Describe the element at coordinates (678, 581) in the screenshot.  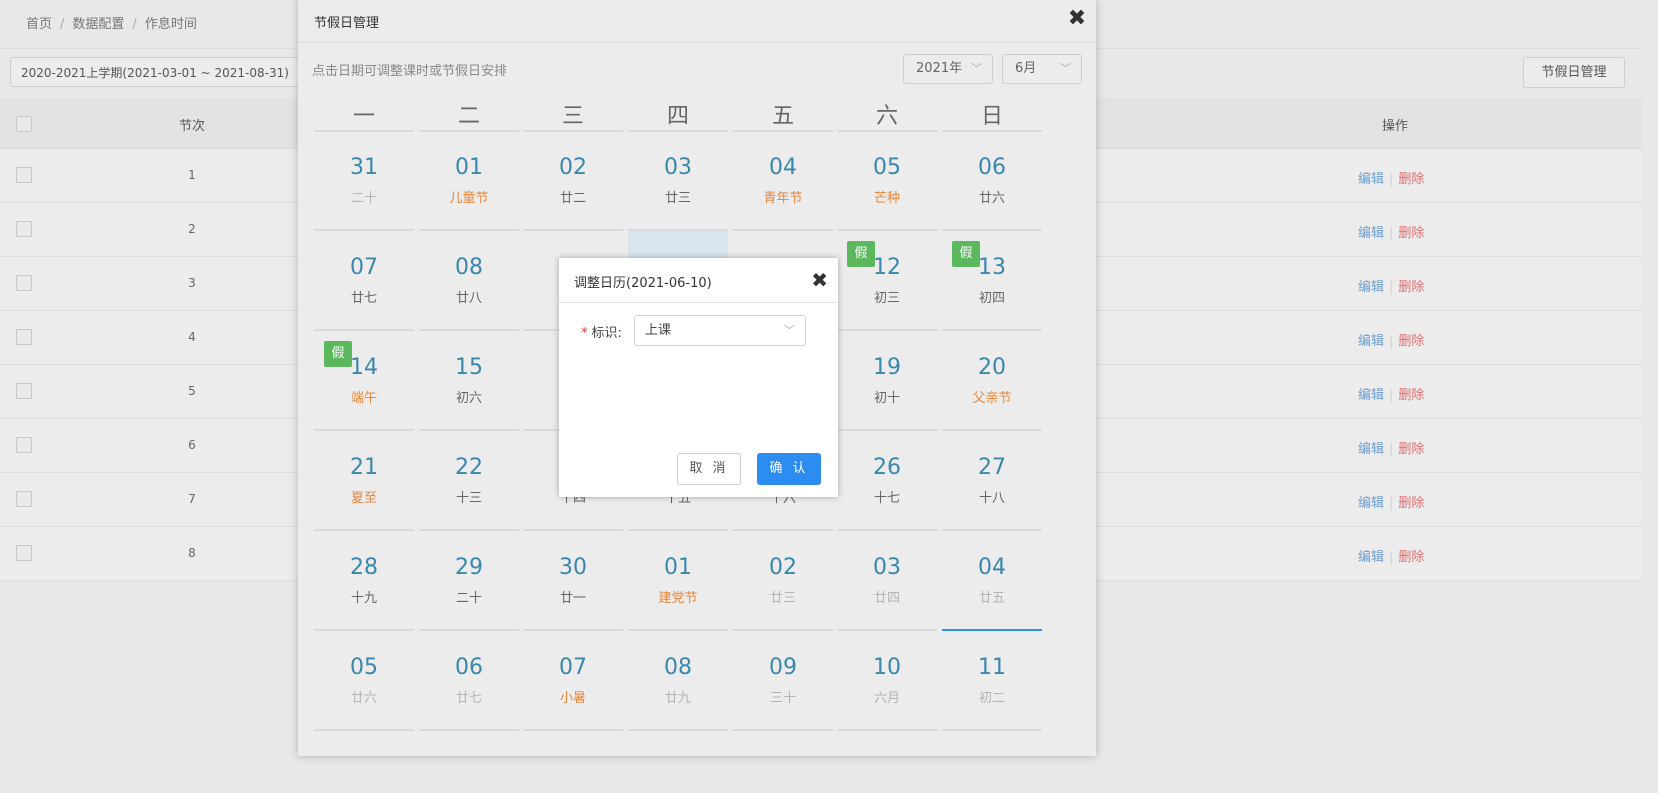
I see `calendar-day: 01 建党节` at that location.